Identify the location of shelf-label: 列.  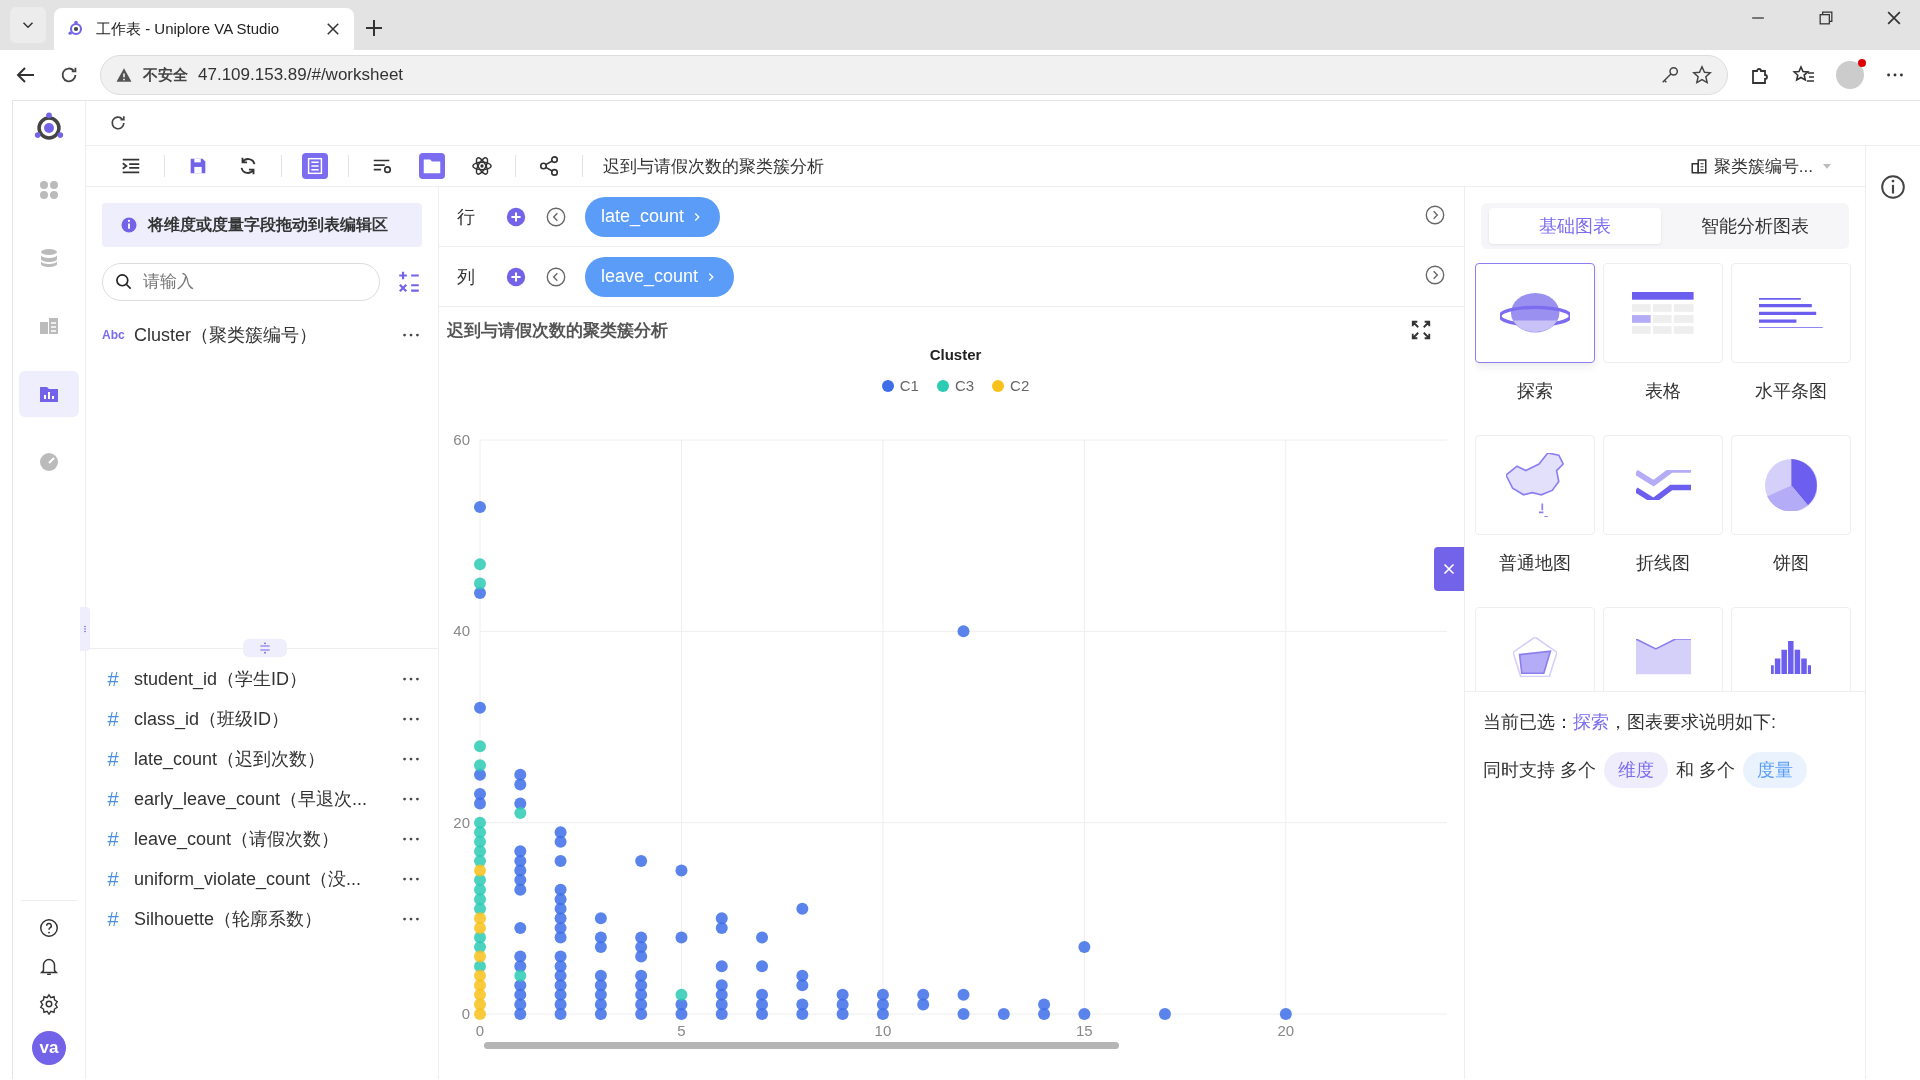
(466, 277).